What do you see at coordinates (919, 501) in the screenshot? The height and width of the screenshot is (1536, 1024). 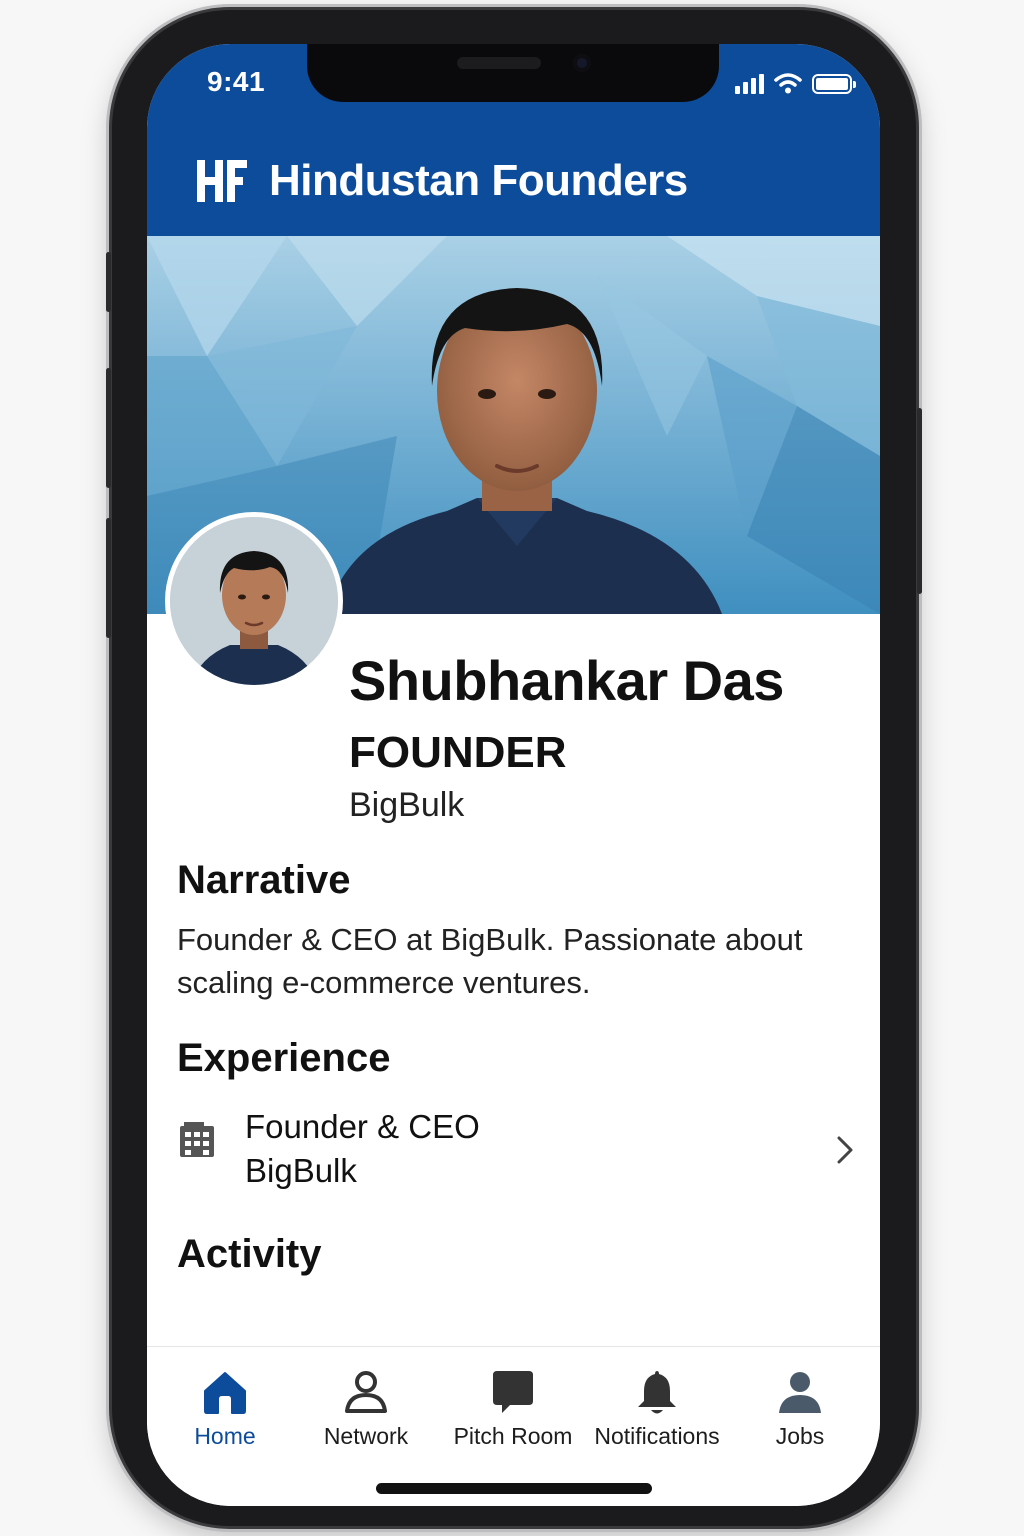 I see `power-button` at bounding box center [919, 501].